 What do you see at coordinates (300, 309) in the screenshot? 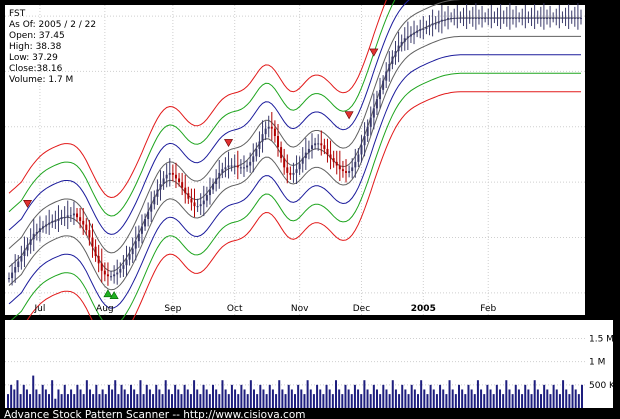
I see `x-tick-label: Nov` at bounding box center [300, 309].